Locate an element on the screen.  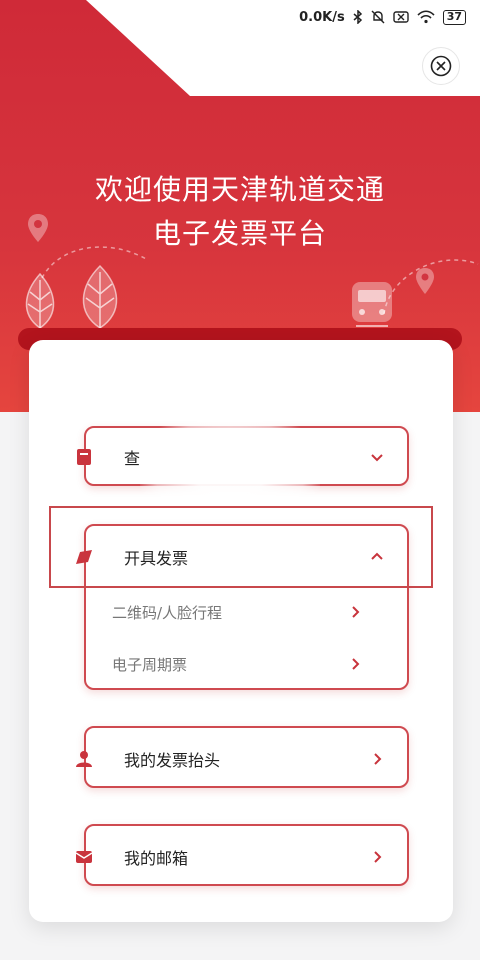
status-bar: 0.0K/s 37 is located at coordinates (240, 17).